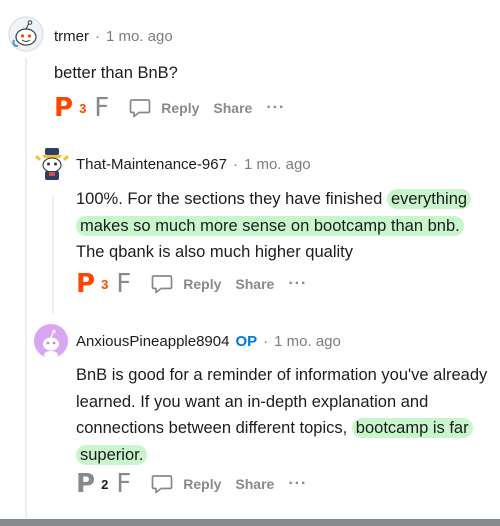  Describe the element at coordinates (214, 252) in the screenshot. I see `comment-text: The qbank is also much higher quality` at that location.